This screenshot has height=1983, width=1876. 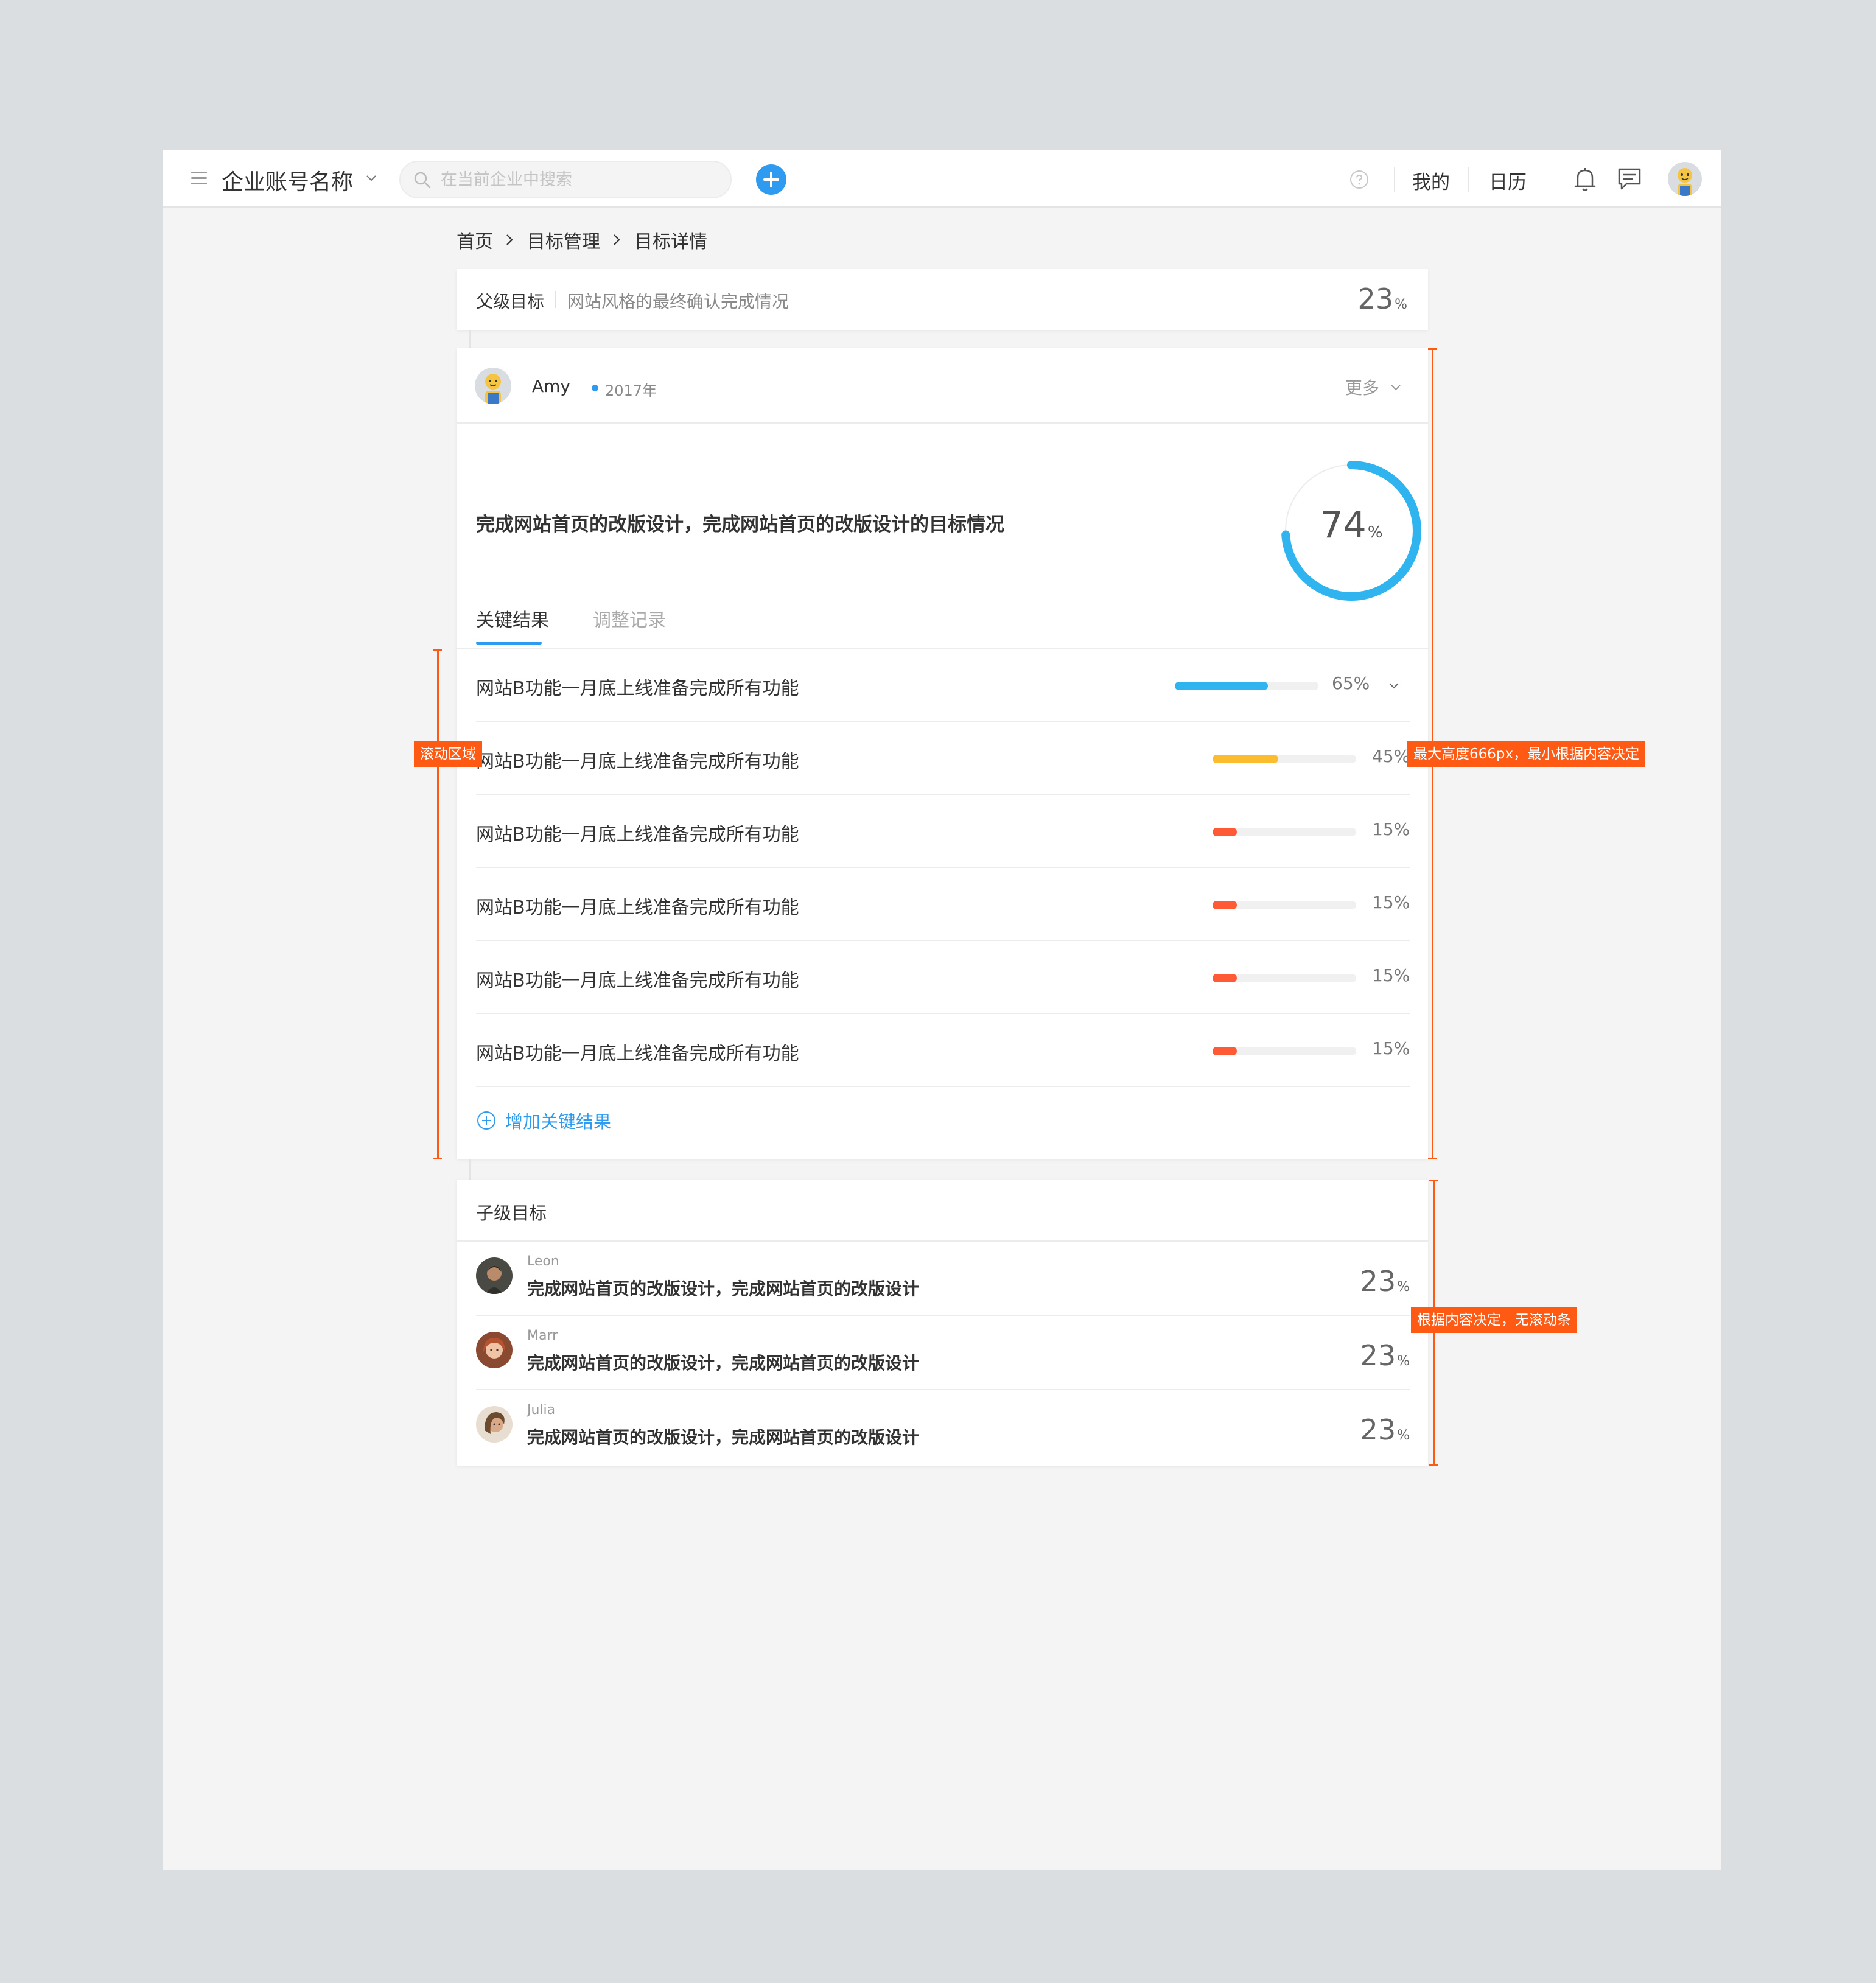 I want to click on key-result-row: 网站B功能一月底上线准备完成所有功能 65%, so click(x=943, y=685).